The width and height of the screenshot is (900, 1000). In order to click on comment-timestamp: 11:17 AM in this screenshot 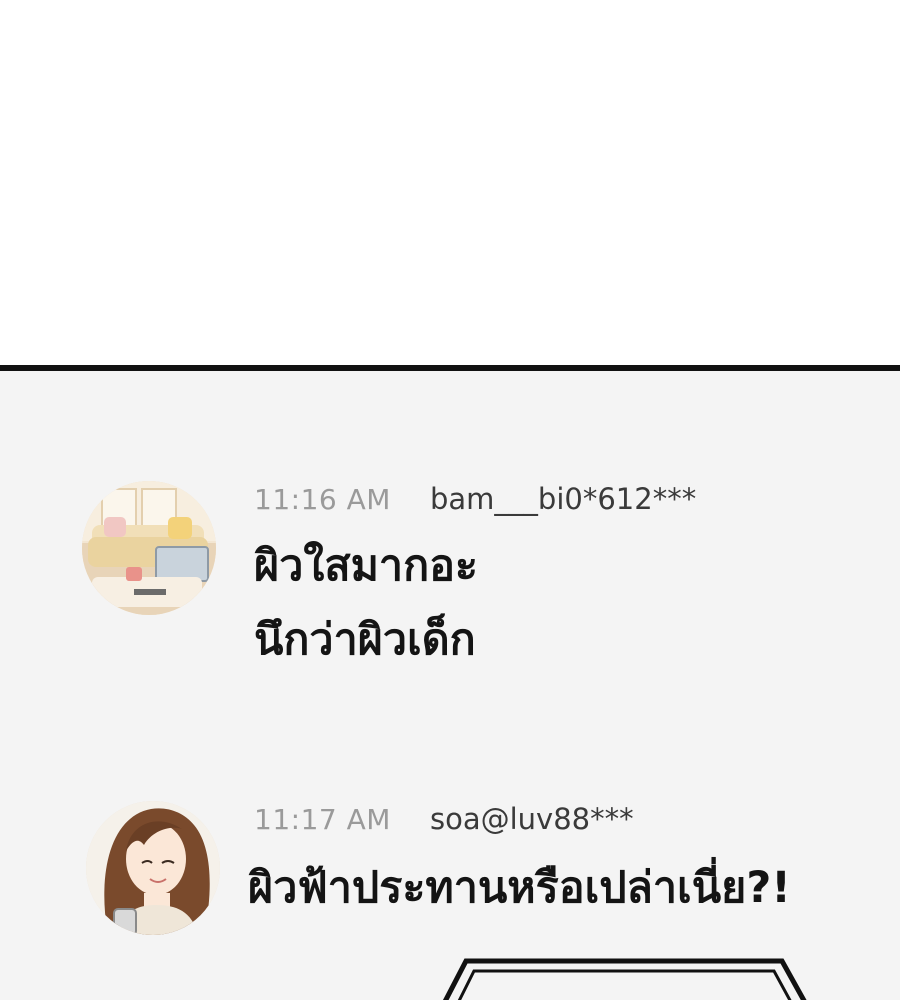, I will do `click(322, 819)`.